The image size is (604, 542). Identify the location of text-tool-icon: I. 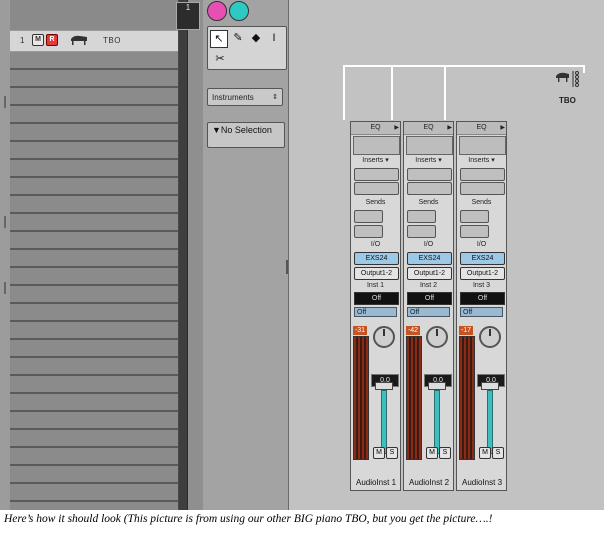
(274, 38).